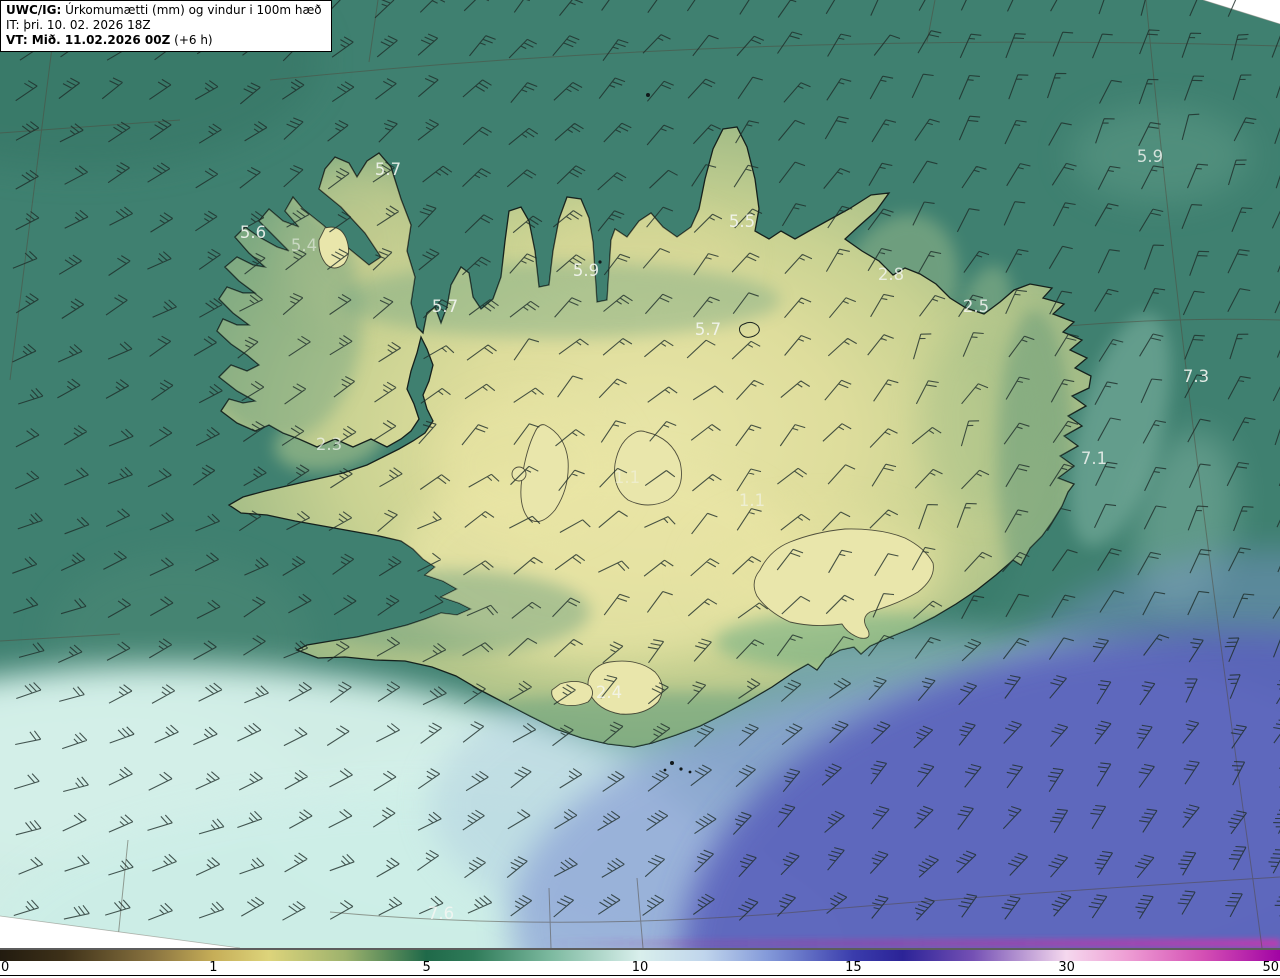  I want to click on colorbar-tick-label: 10, so click(640, 967).